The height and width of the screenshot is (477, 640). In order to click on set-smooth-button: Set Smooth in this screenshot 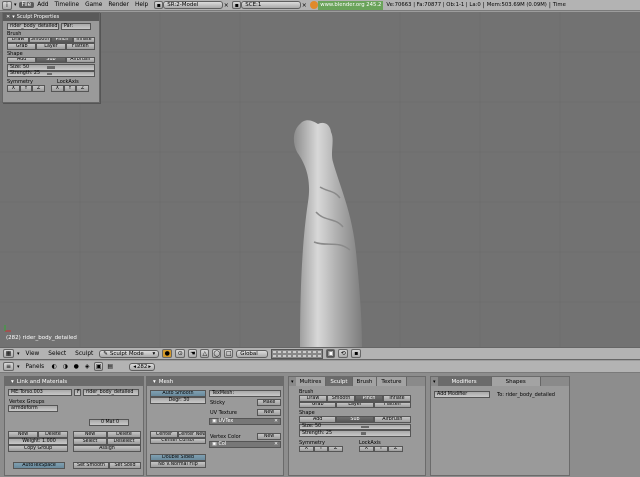, I will do `click(91, 465)`.